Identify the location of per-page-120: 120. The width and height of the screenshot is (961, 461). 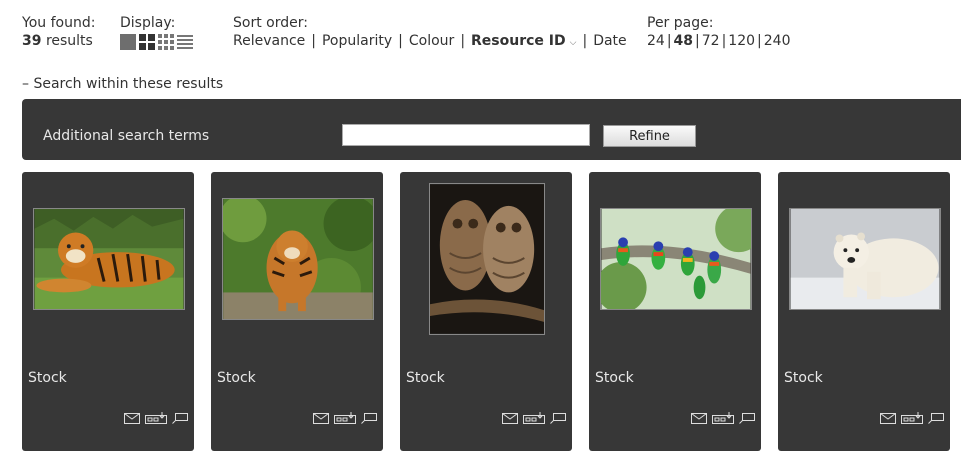
(741, 41).